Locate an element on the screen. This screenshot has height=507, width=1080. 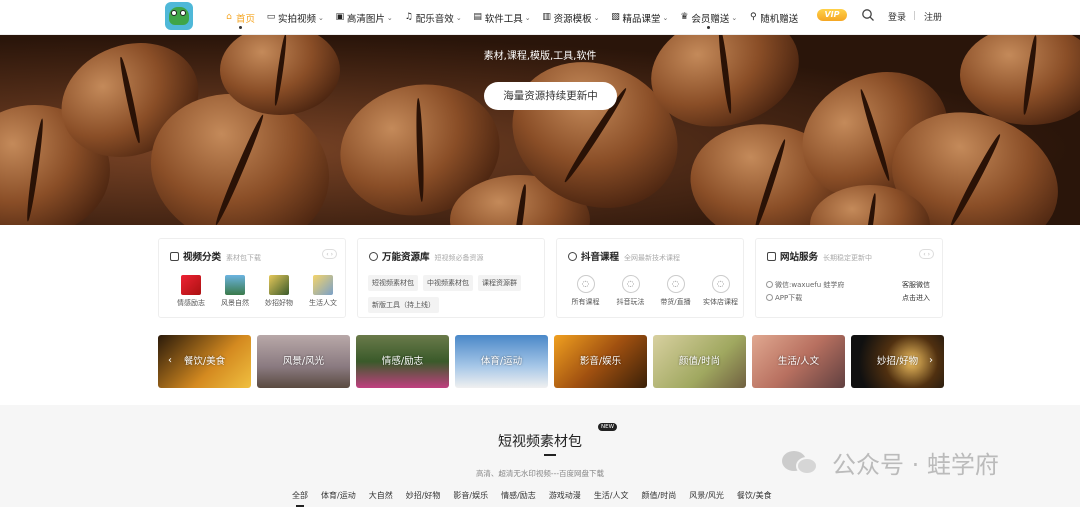
nav-item-member-gift: ♛ 会员赠送 ⌄ is located at coordinates (708, 17).